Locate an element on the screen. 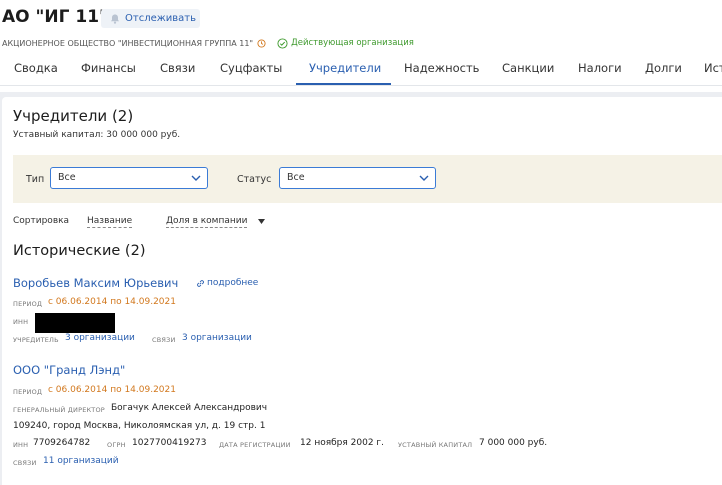  bell-icon is located at coordinates (115, 19).